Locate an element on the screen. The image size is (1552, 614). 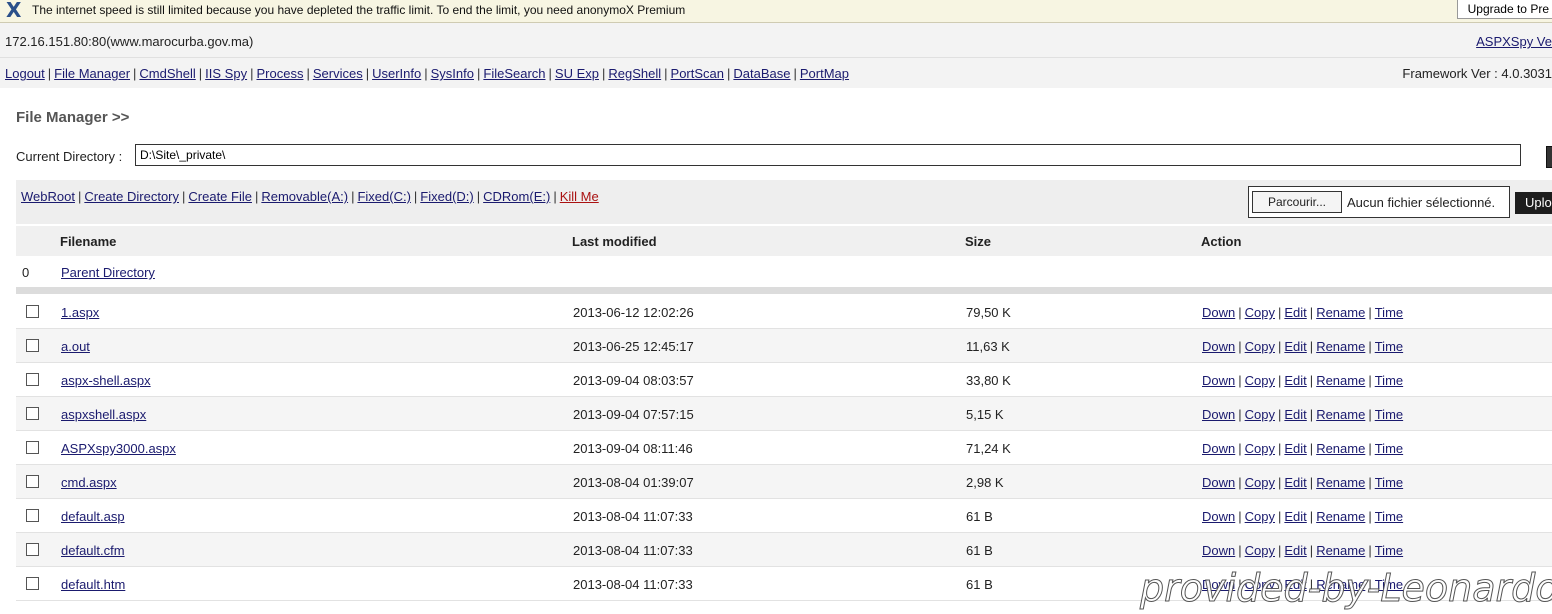
nav-link-regshell: RegShell is located at coordinates (634, 73).